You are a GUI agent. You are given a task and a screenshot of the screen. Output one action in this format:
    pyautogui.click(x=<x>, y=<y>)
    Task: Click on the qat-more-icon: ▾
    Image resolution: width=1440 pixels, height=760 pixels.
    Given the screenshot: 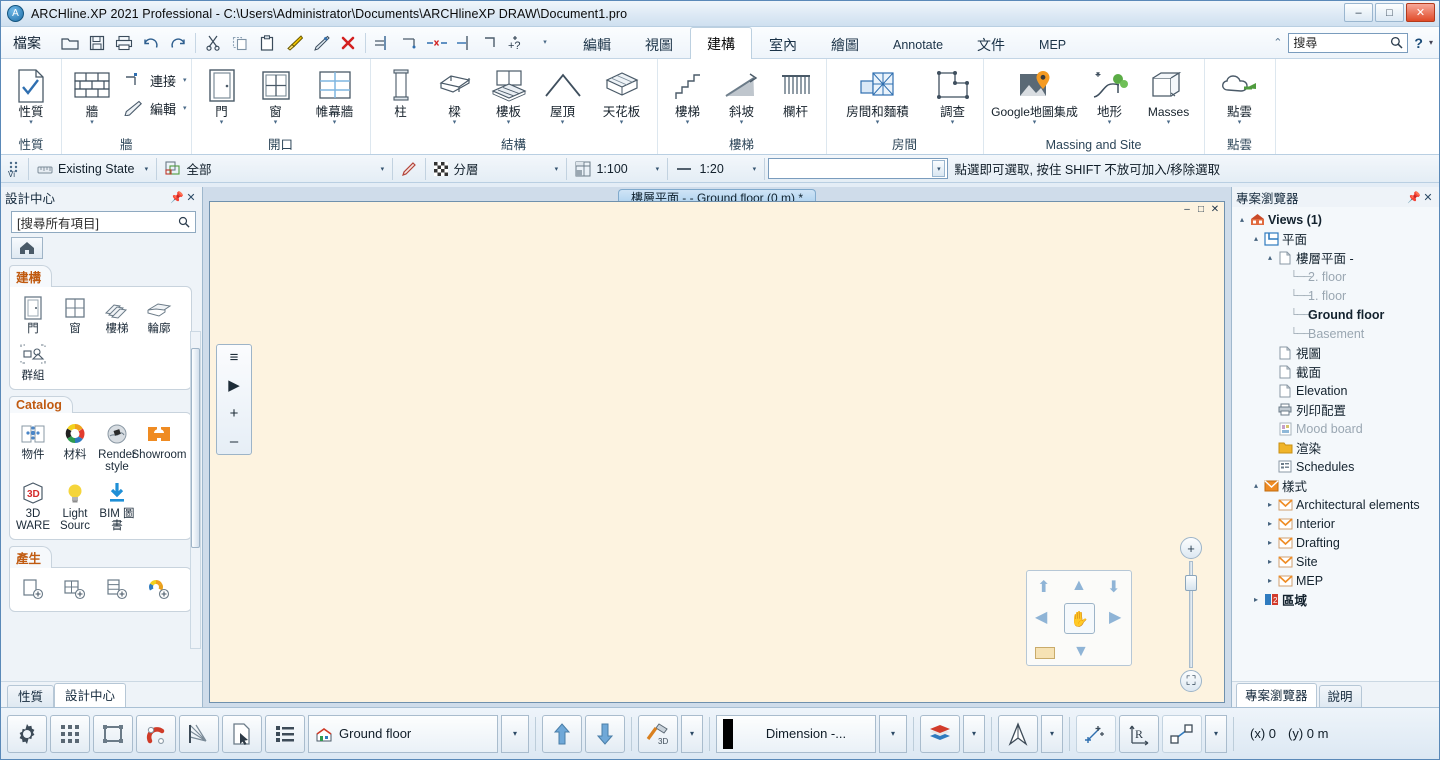 What is the action you would take?
    pyautogui.click(x=545, y=43)
    